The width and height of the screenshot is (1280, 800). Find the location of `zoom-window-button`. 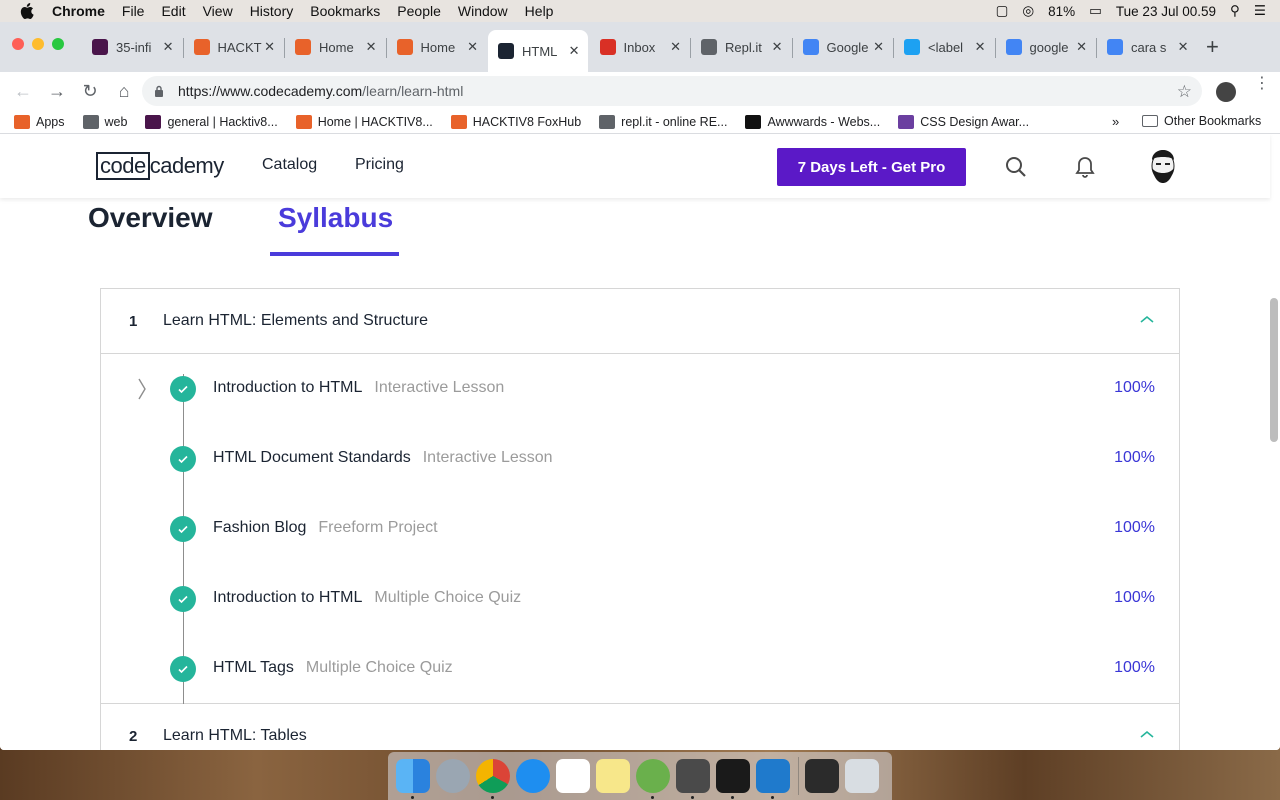

zoom-window-button is located at coordinates (58, 44).